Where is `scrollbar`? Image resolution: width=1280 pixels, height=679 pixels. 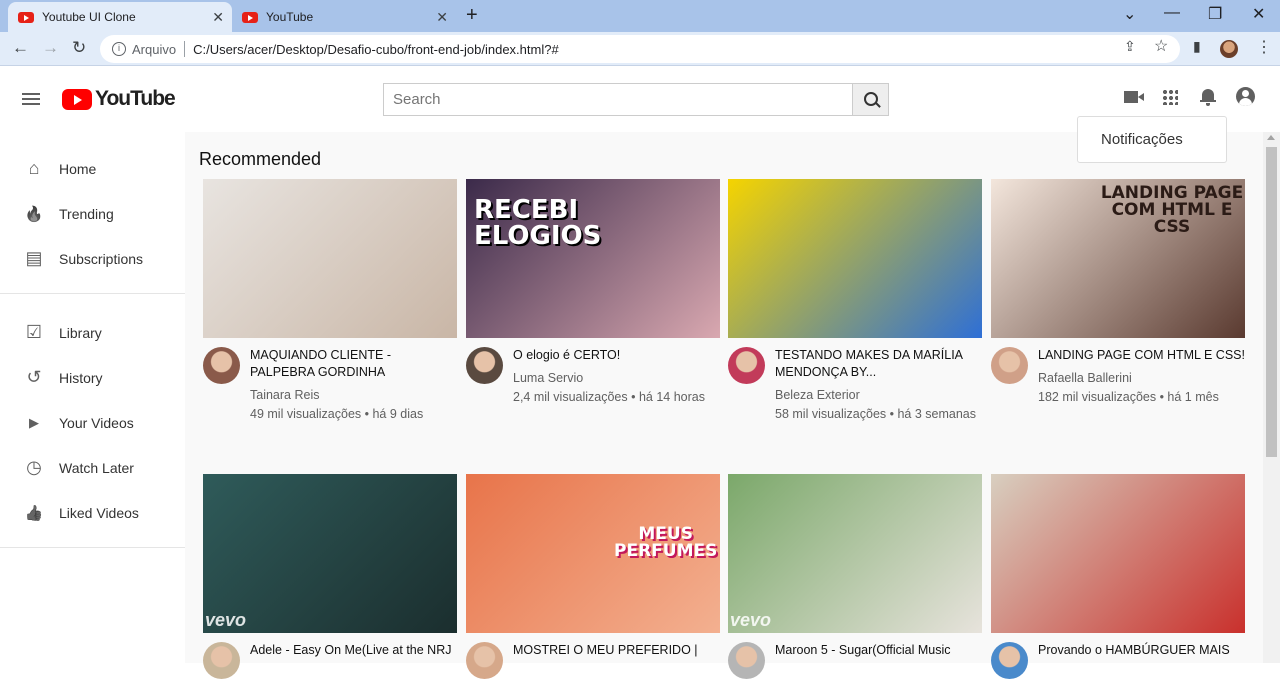
scrollbar is located at coordinates (1271, 397).